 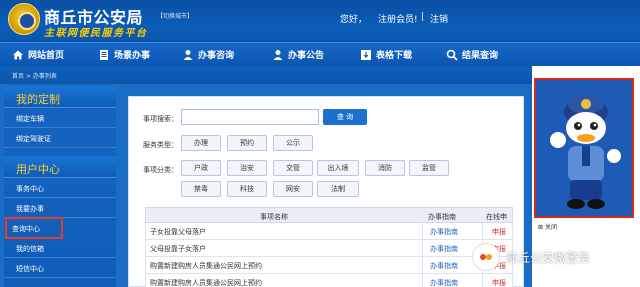 I want to click on greeting-text: 您好，, so click(x=354, y=20).